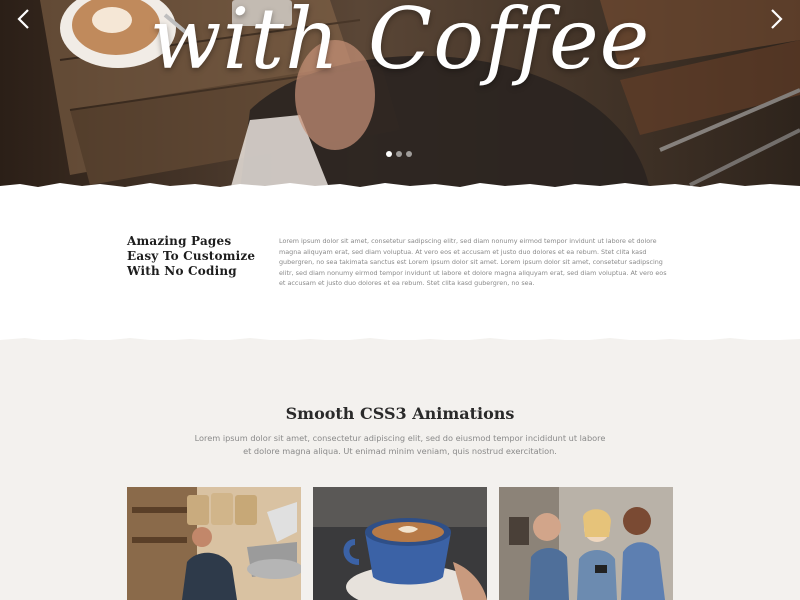 This screenshot has height=600, width=800. I want to click on slider-prev-button, so click(24, 19).